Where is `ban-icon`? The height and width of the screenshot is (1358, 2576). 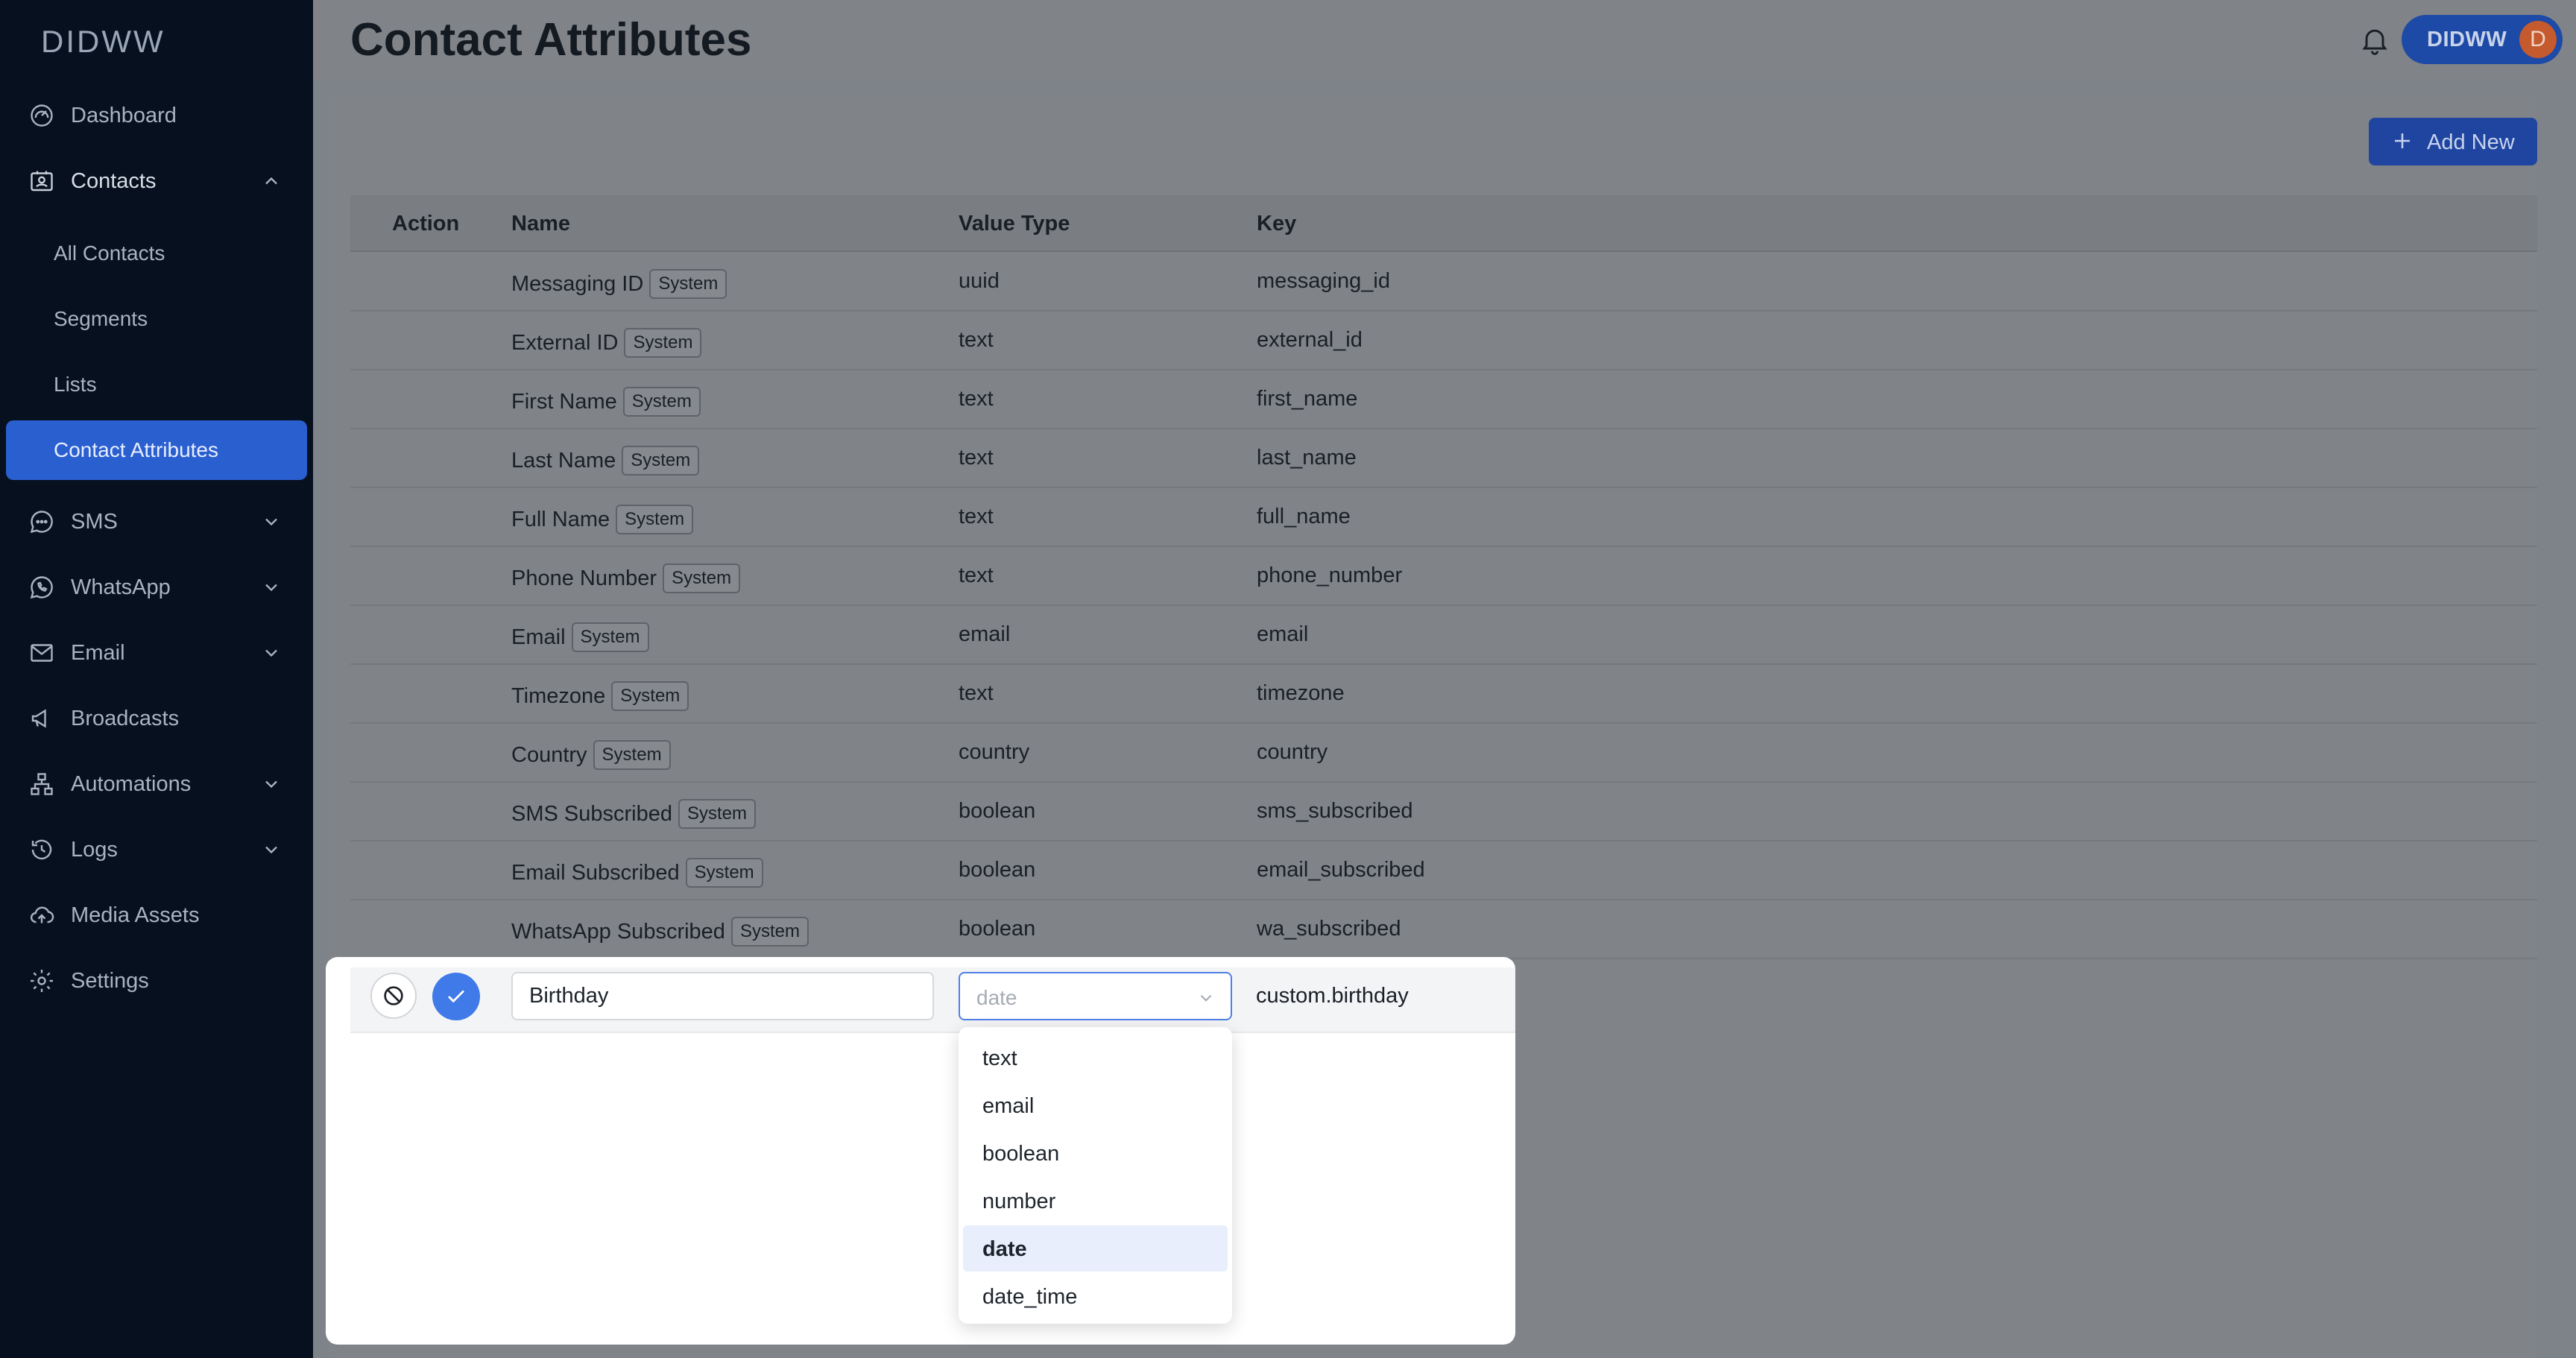 ban-icon is located at coordinates (393, 995).